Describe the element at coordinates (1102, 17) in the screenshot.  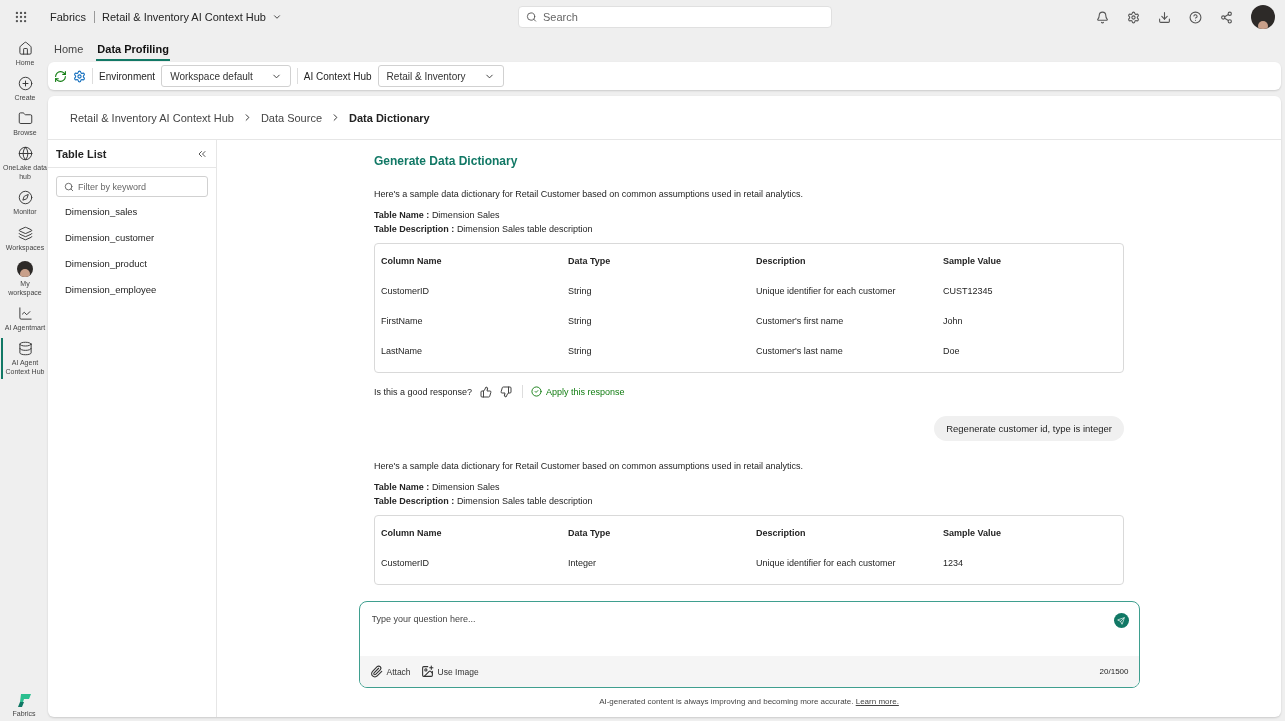
I see `notifications-icon` at that location.